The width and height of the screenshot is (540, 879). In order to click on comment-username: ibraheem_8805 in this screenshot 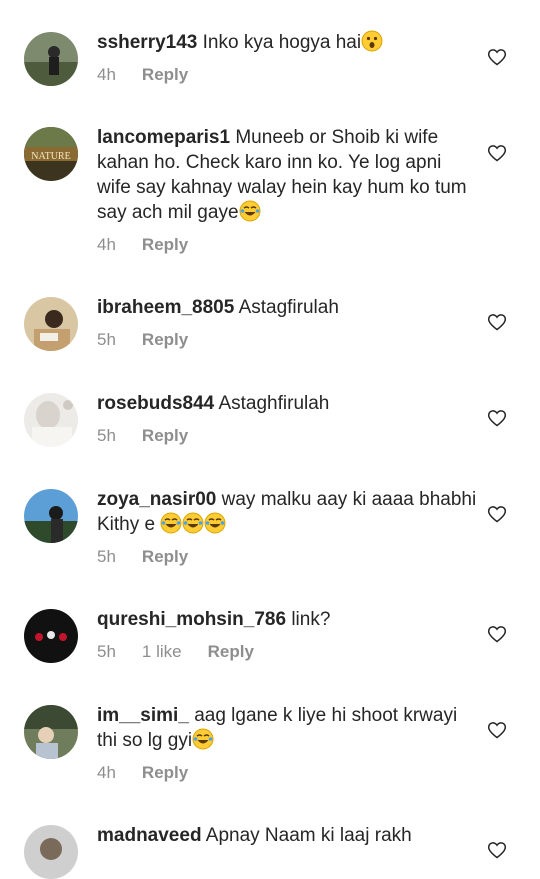, I will do `click(165, 307)`.